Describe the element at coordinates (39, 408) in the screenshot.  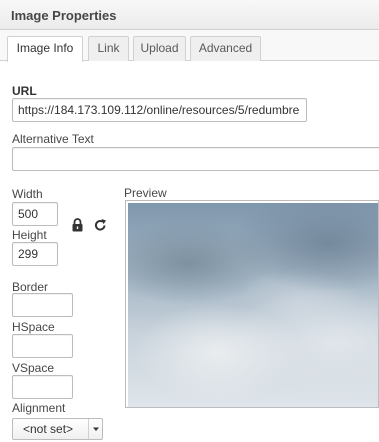
I see `alignment-label: Alignment` at that location.